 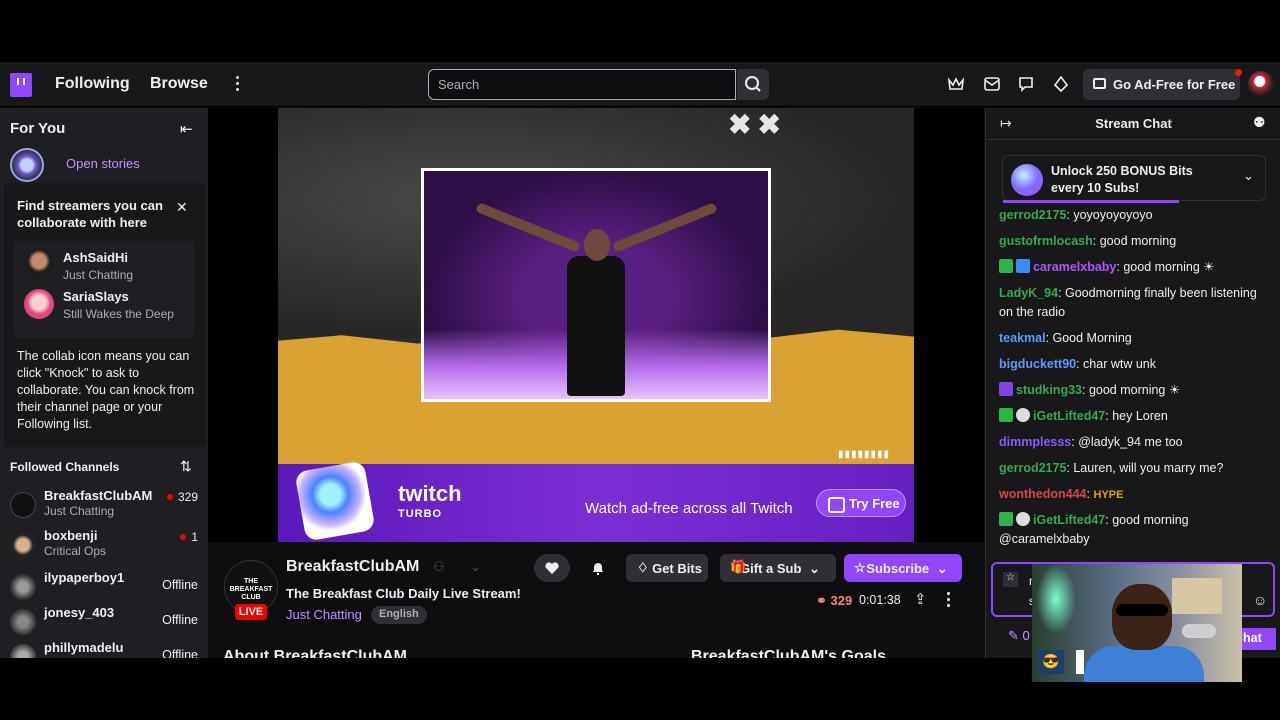 What do you see at coordinates (1261, 84) in the screenshot?
I see `user-avatar` at bounding box center [1261, 84].